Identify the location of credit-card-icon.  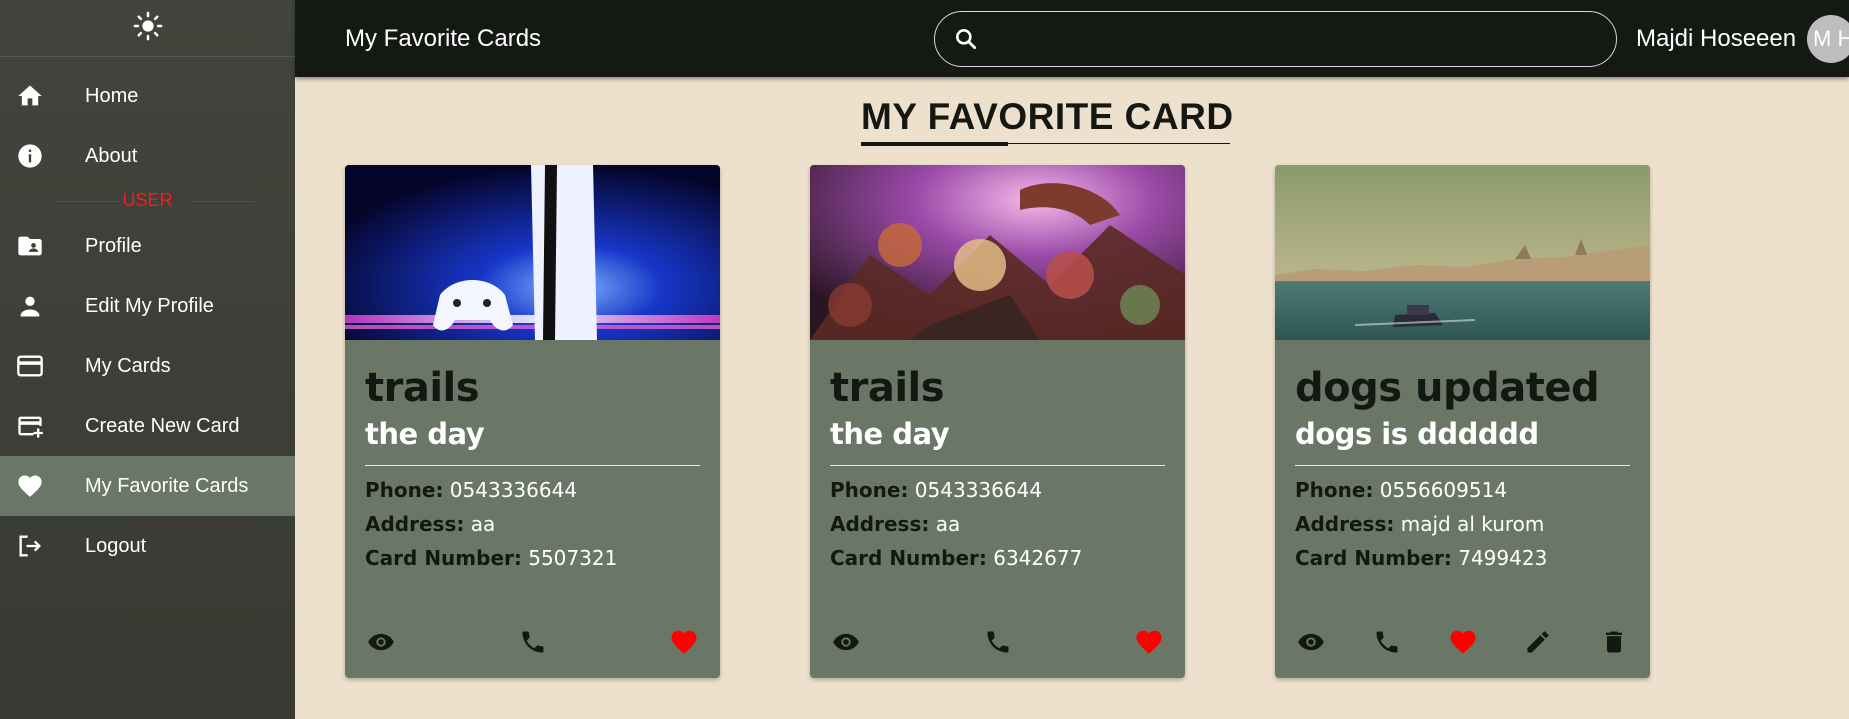
(30, 366).